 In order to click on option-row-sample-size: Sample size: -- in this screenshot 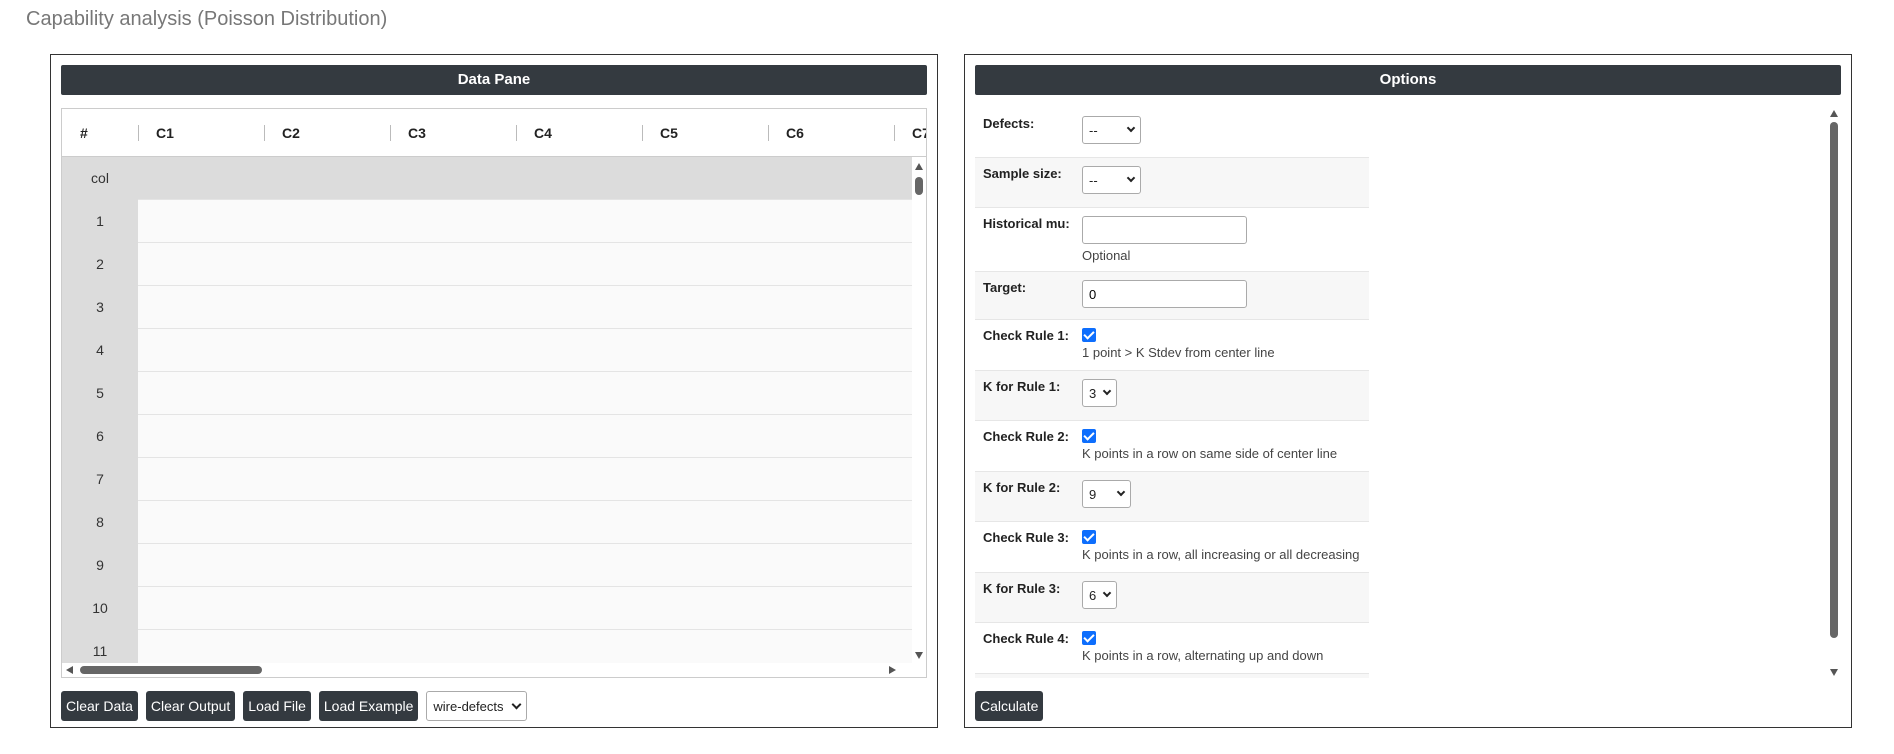, I will do `click(1172, 183)`.